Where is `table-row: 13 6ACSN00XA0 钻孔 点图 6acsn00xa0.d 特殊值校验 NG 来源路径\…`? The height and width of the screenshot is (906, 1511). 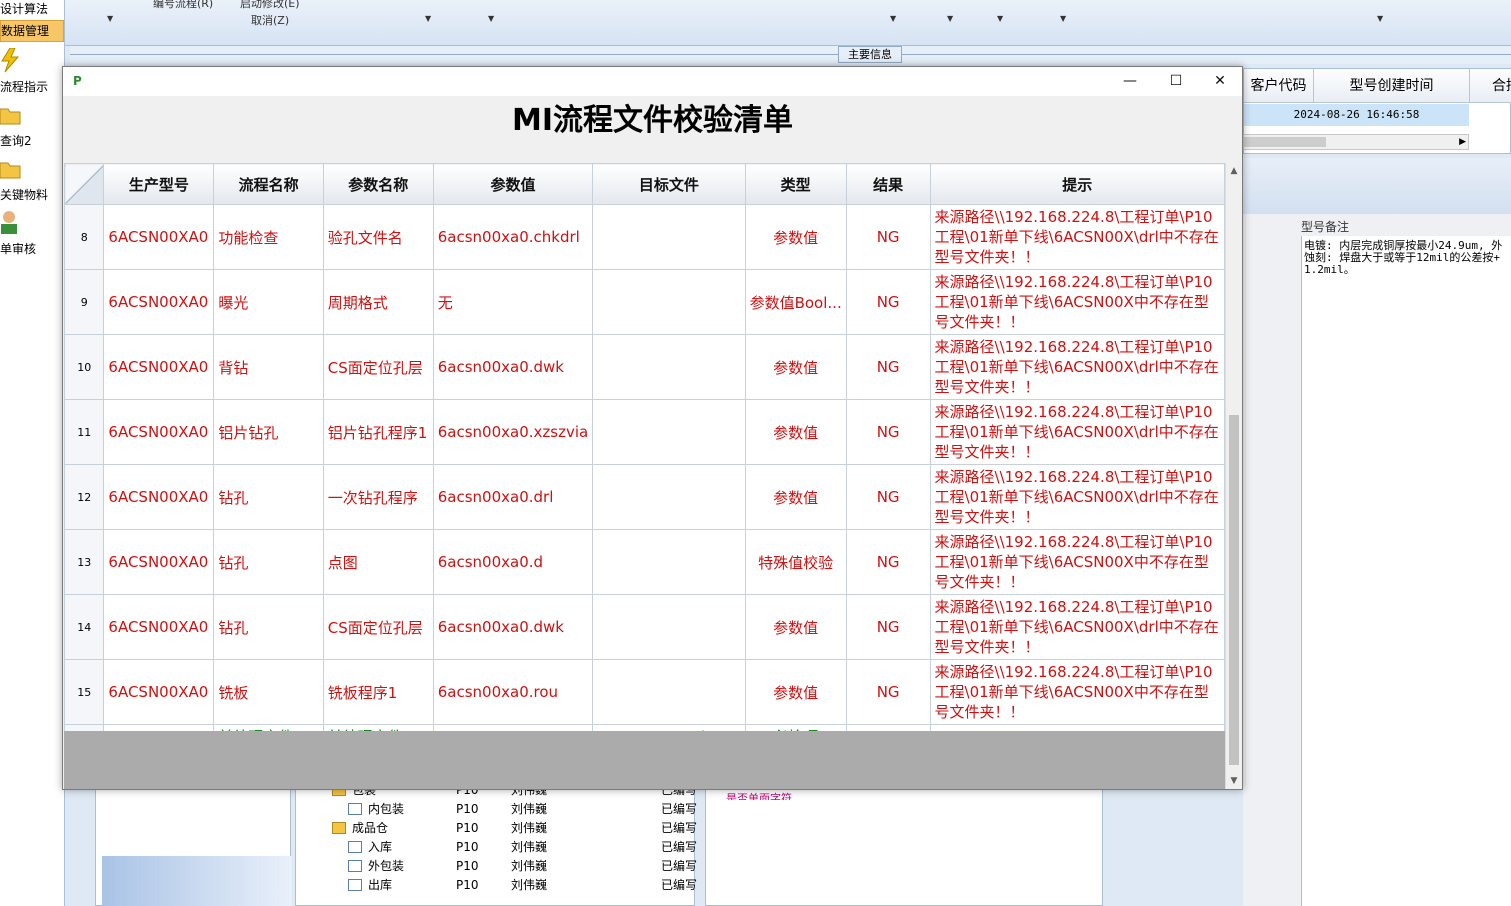
table-row: 13 6ACSN00XA0 钻孔 点图 6acsn00xa0.d 特殊值校验 NG 来源路径\… is located at coordinates (644, 562).